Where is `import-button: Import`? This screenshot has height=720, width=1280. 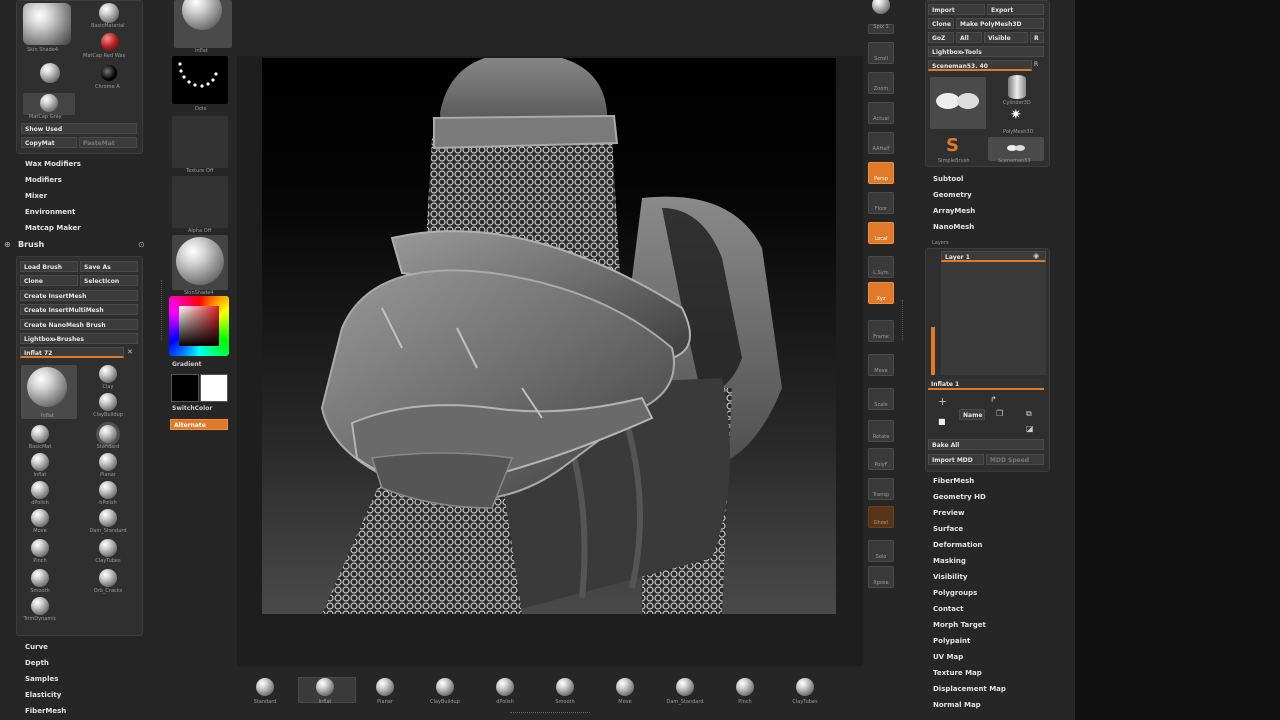 import-button: Import is located at coordinates (956, 9).